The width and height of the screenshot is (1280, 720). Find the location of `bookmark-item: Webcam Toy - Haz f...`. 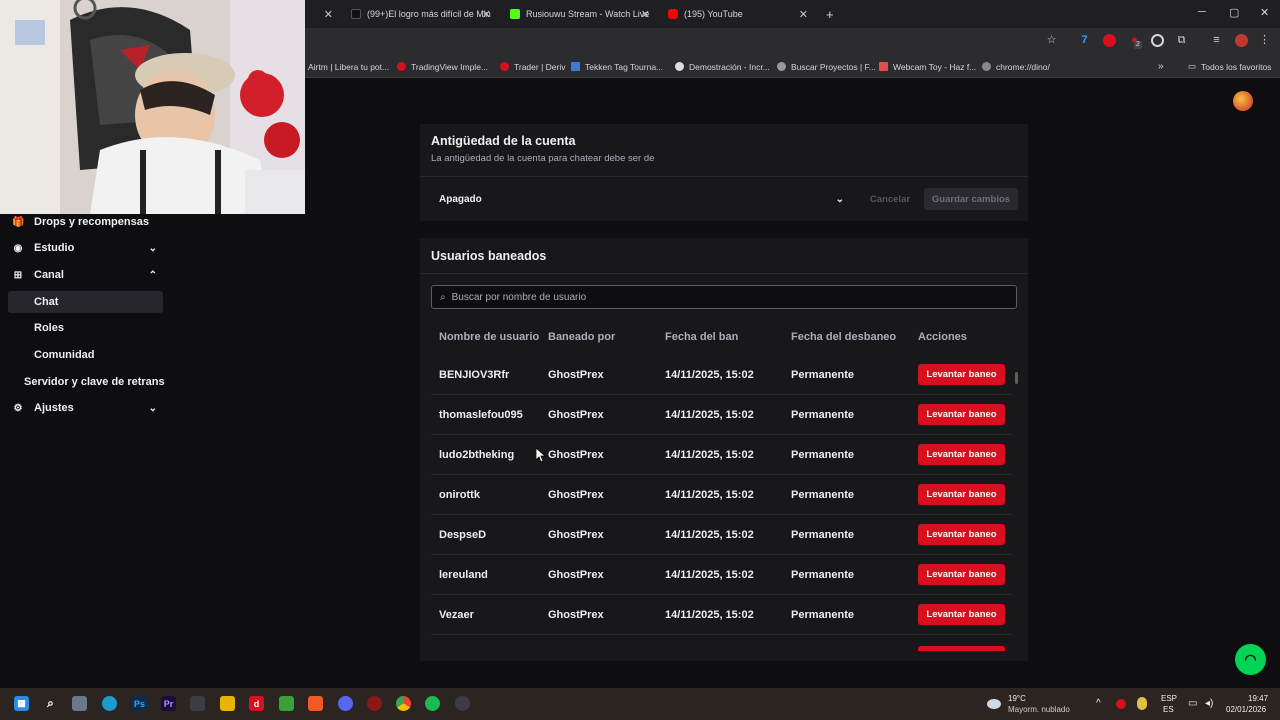

bookmark-item: Webcam Toy - Haz f... is located at coordinates (927, 66).